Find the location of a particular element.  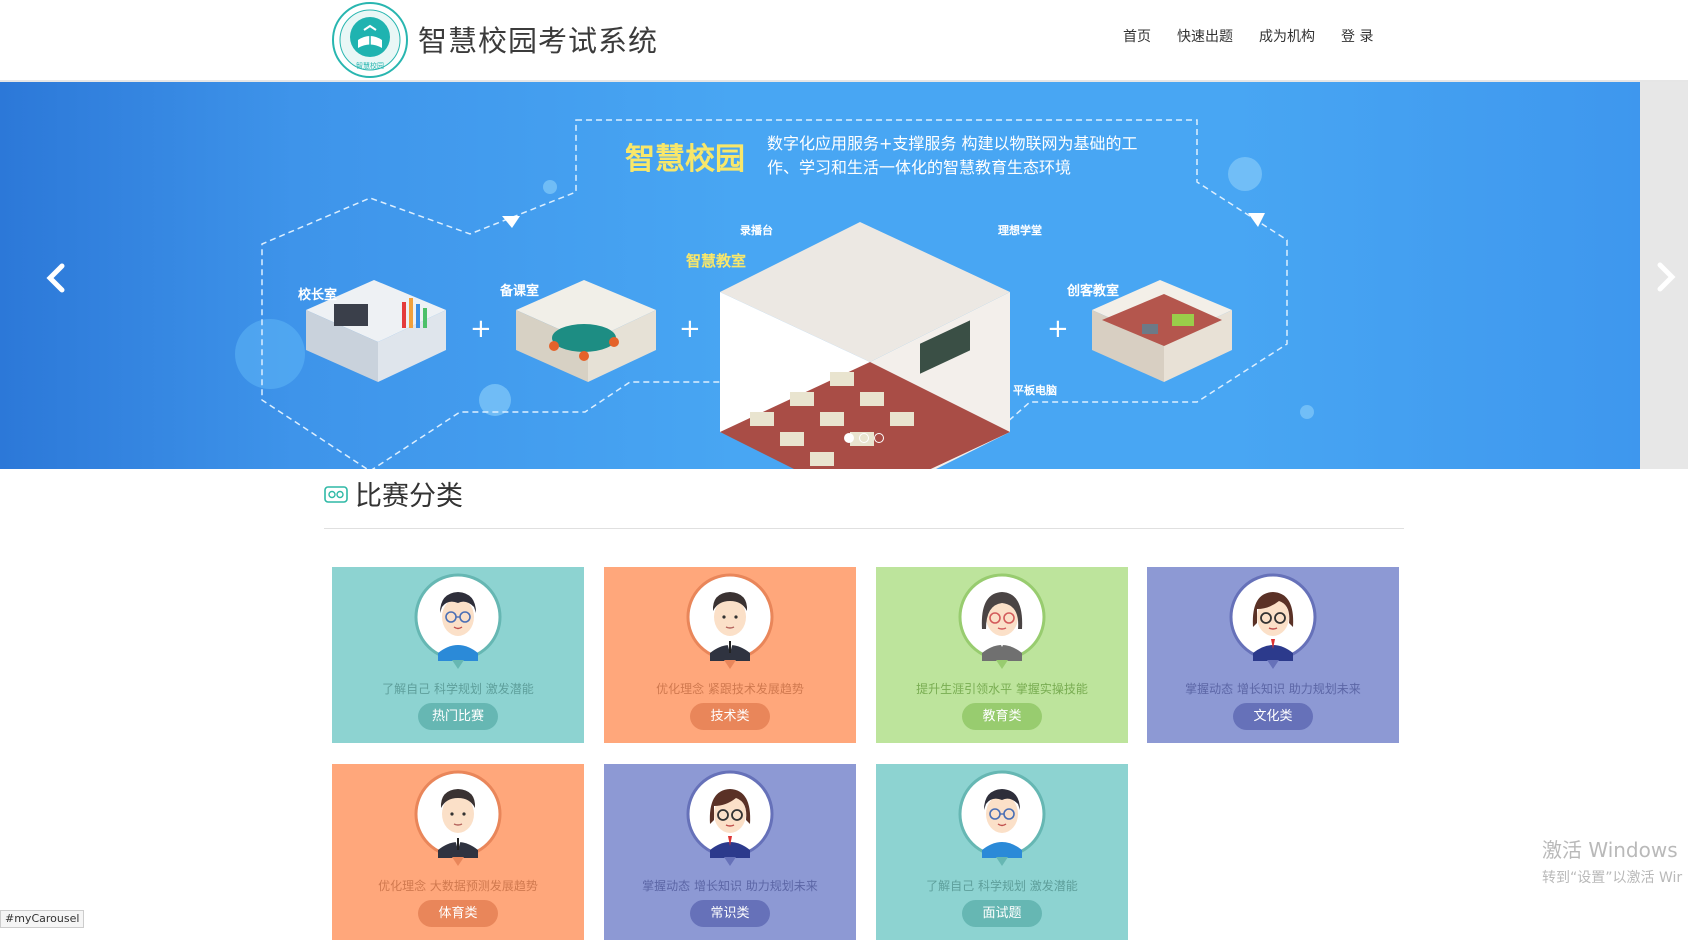

chevron-left-icon is located at coordinates (55, 278).